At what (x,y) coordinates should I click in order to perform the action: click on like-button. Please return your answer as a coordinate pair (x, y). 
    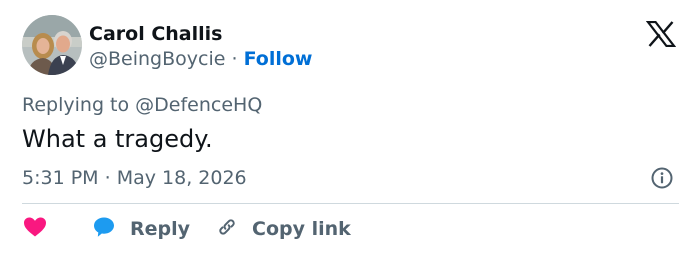
    Looking at the image, I should click on (35, 229).